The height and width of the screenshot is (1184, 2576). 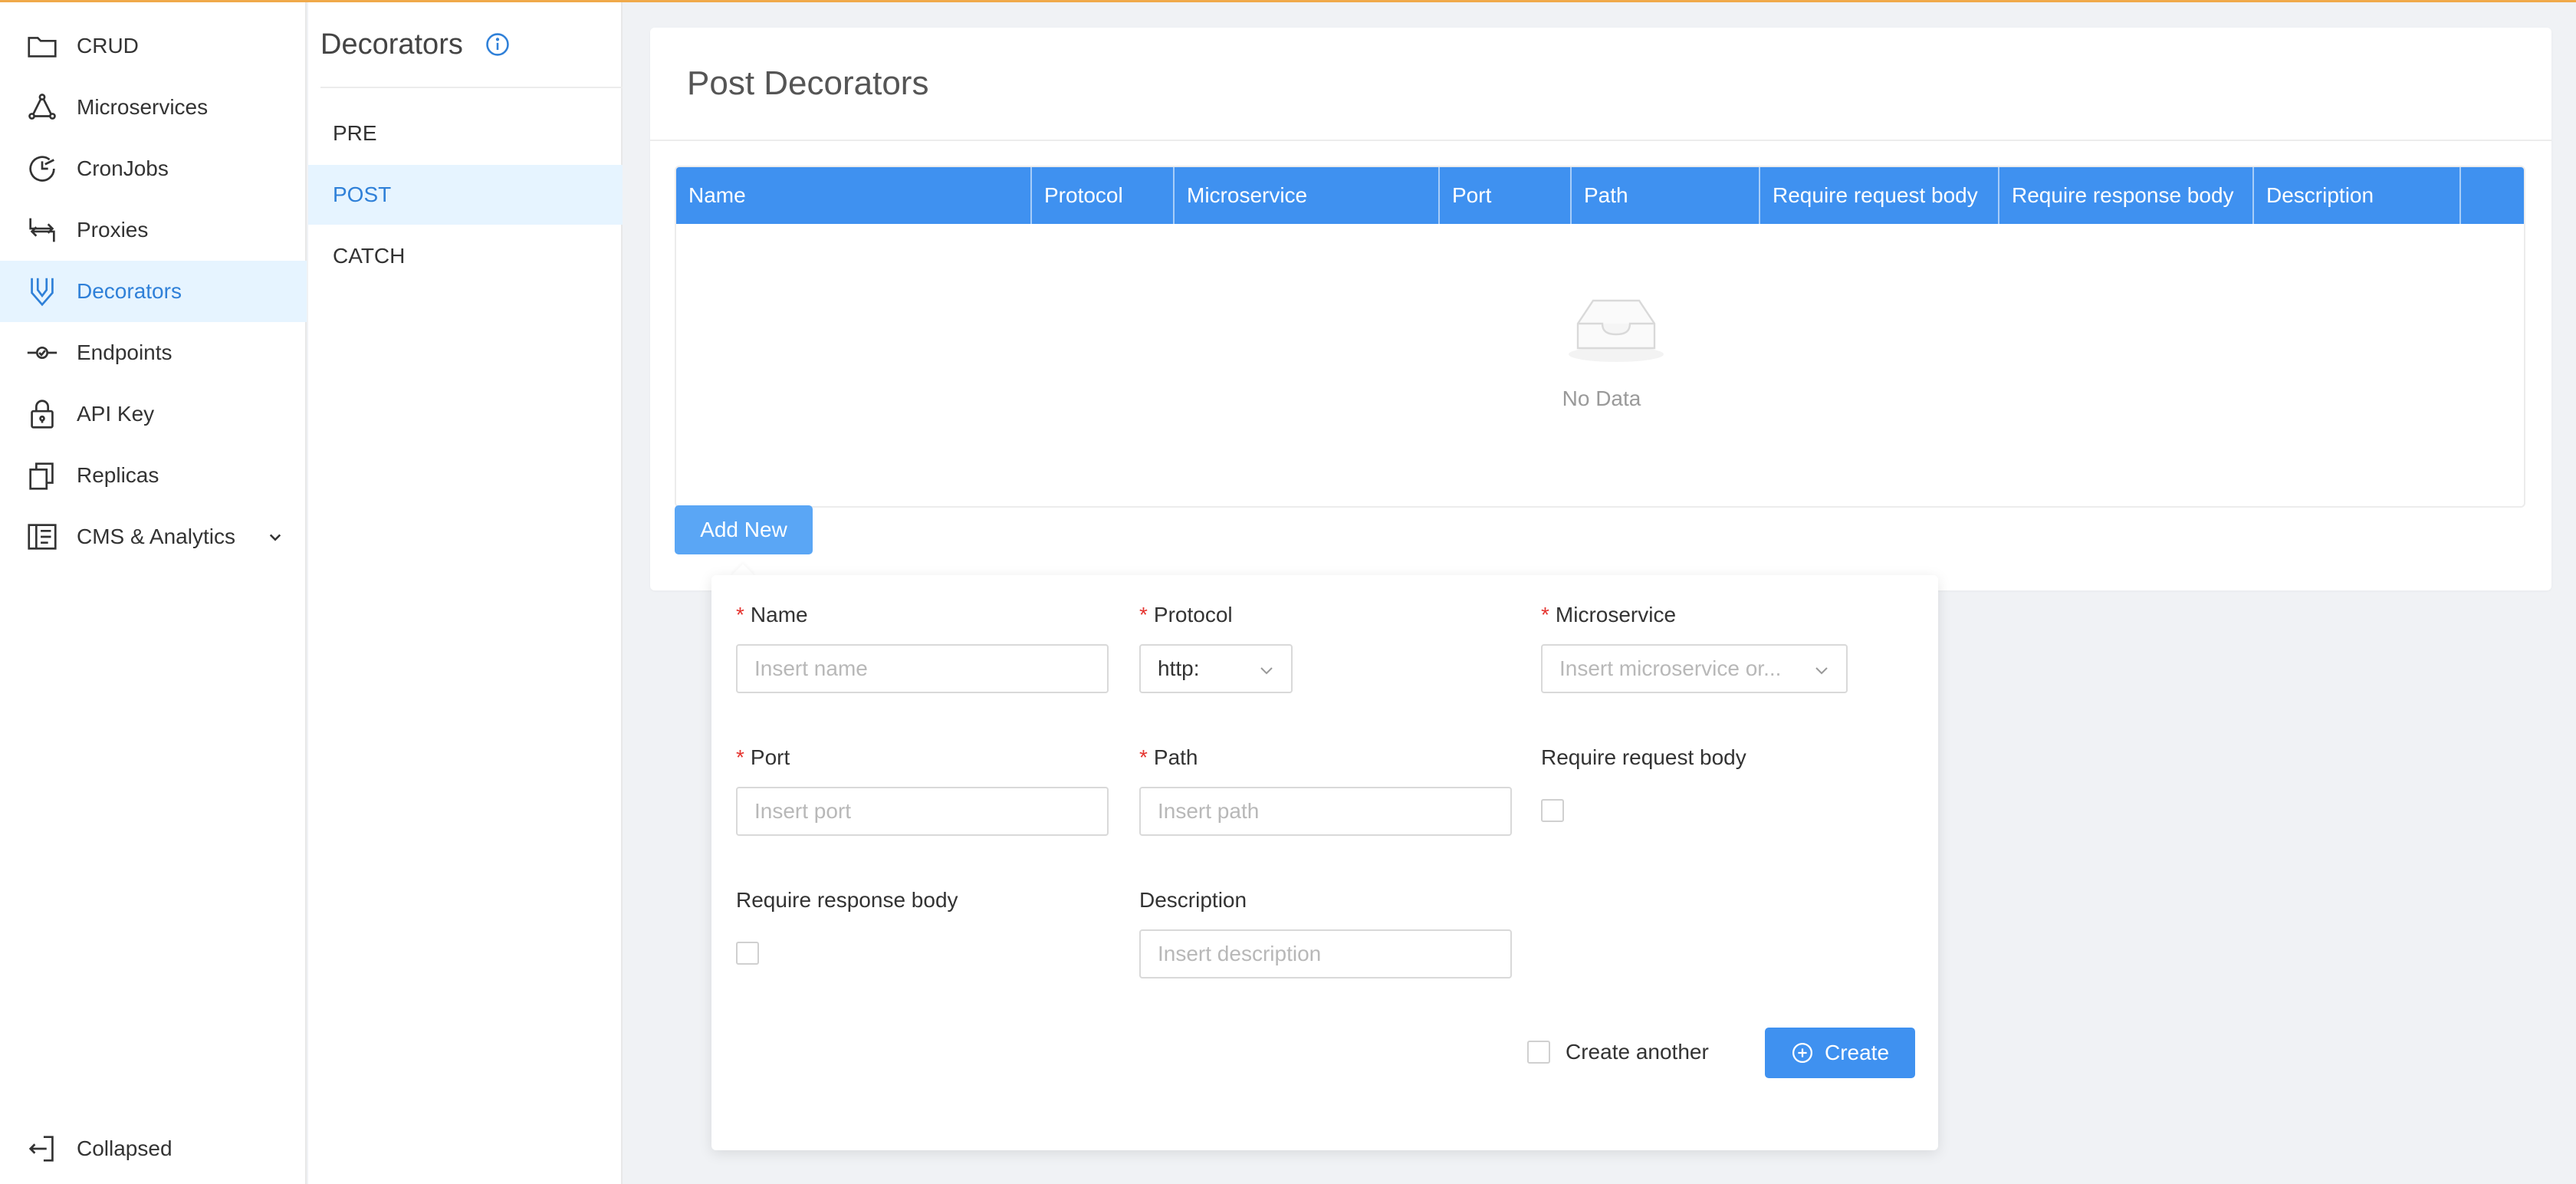 I want to click on name-label: * Name, so click(x=772, y=615).